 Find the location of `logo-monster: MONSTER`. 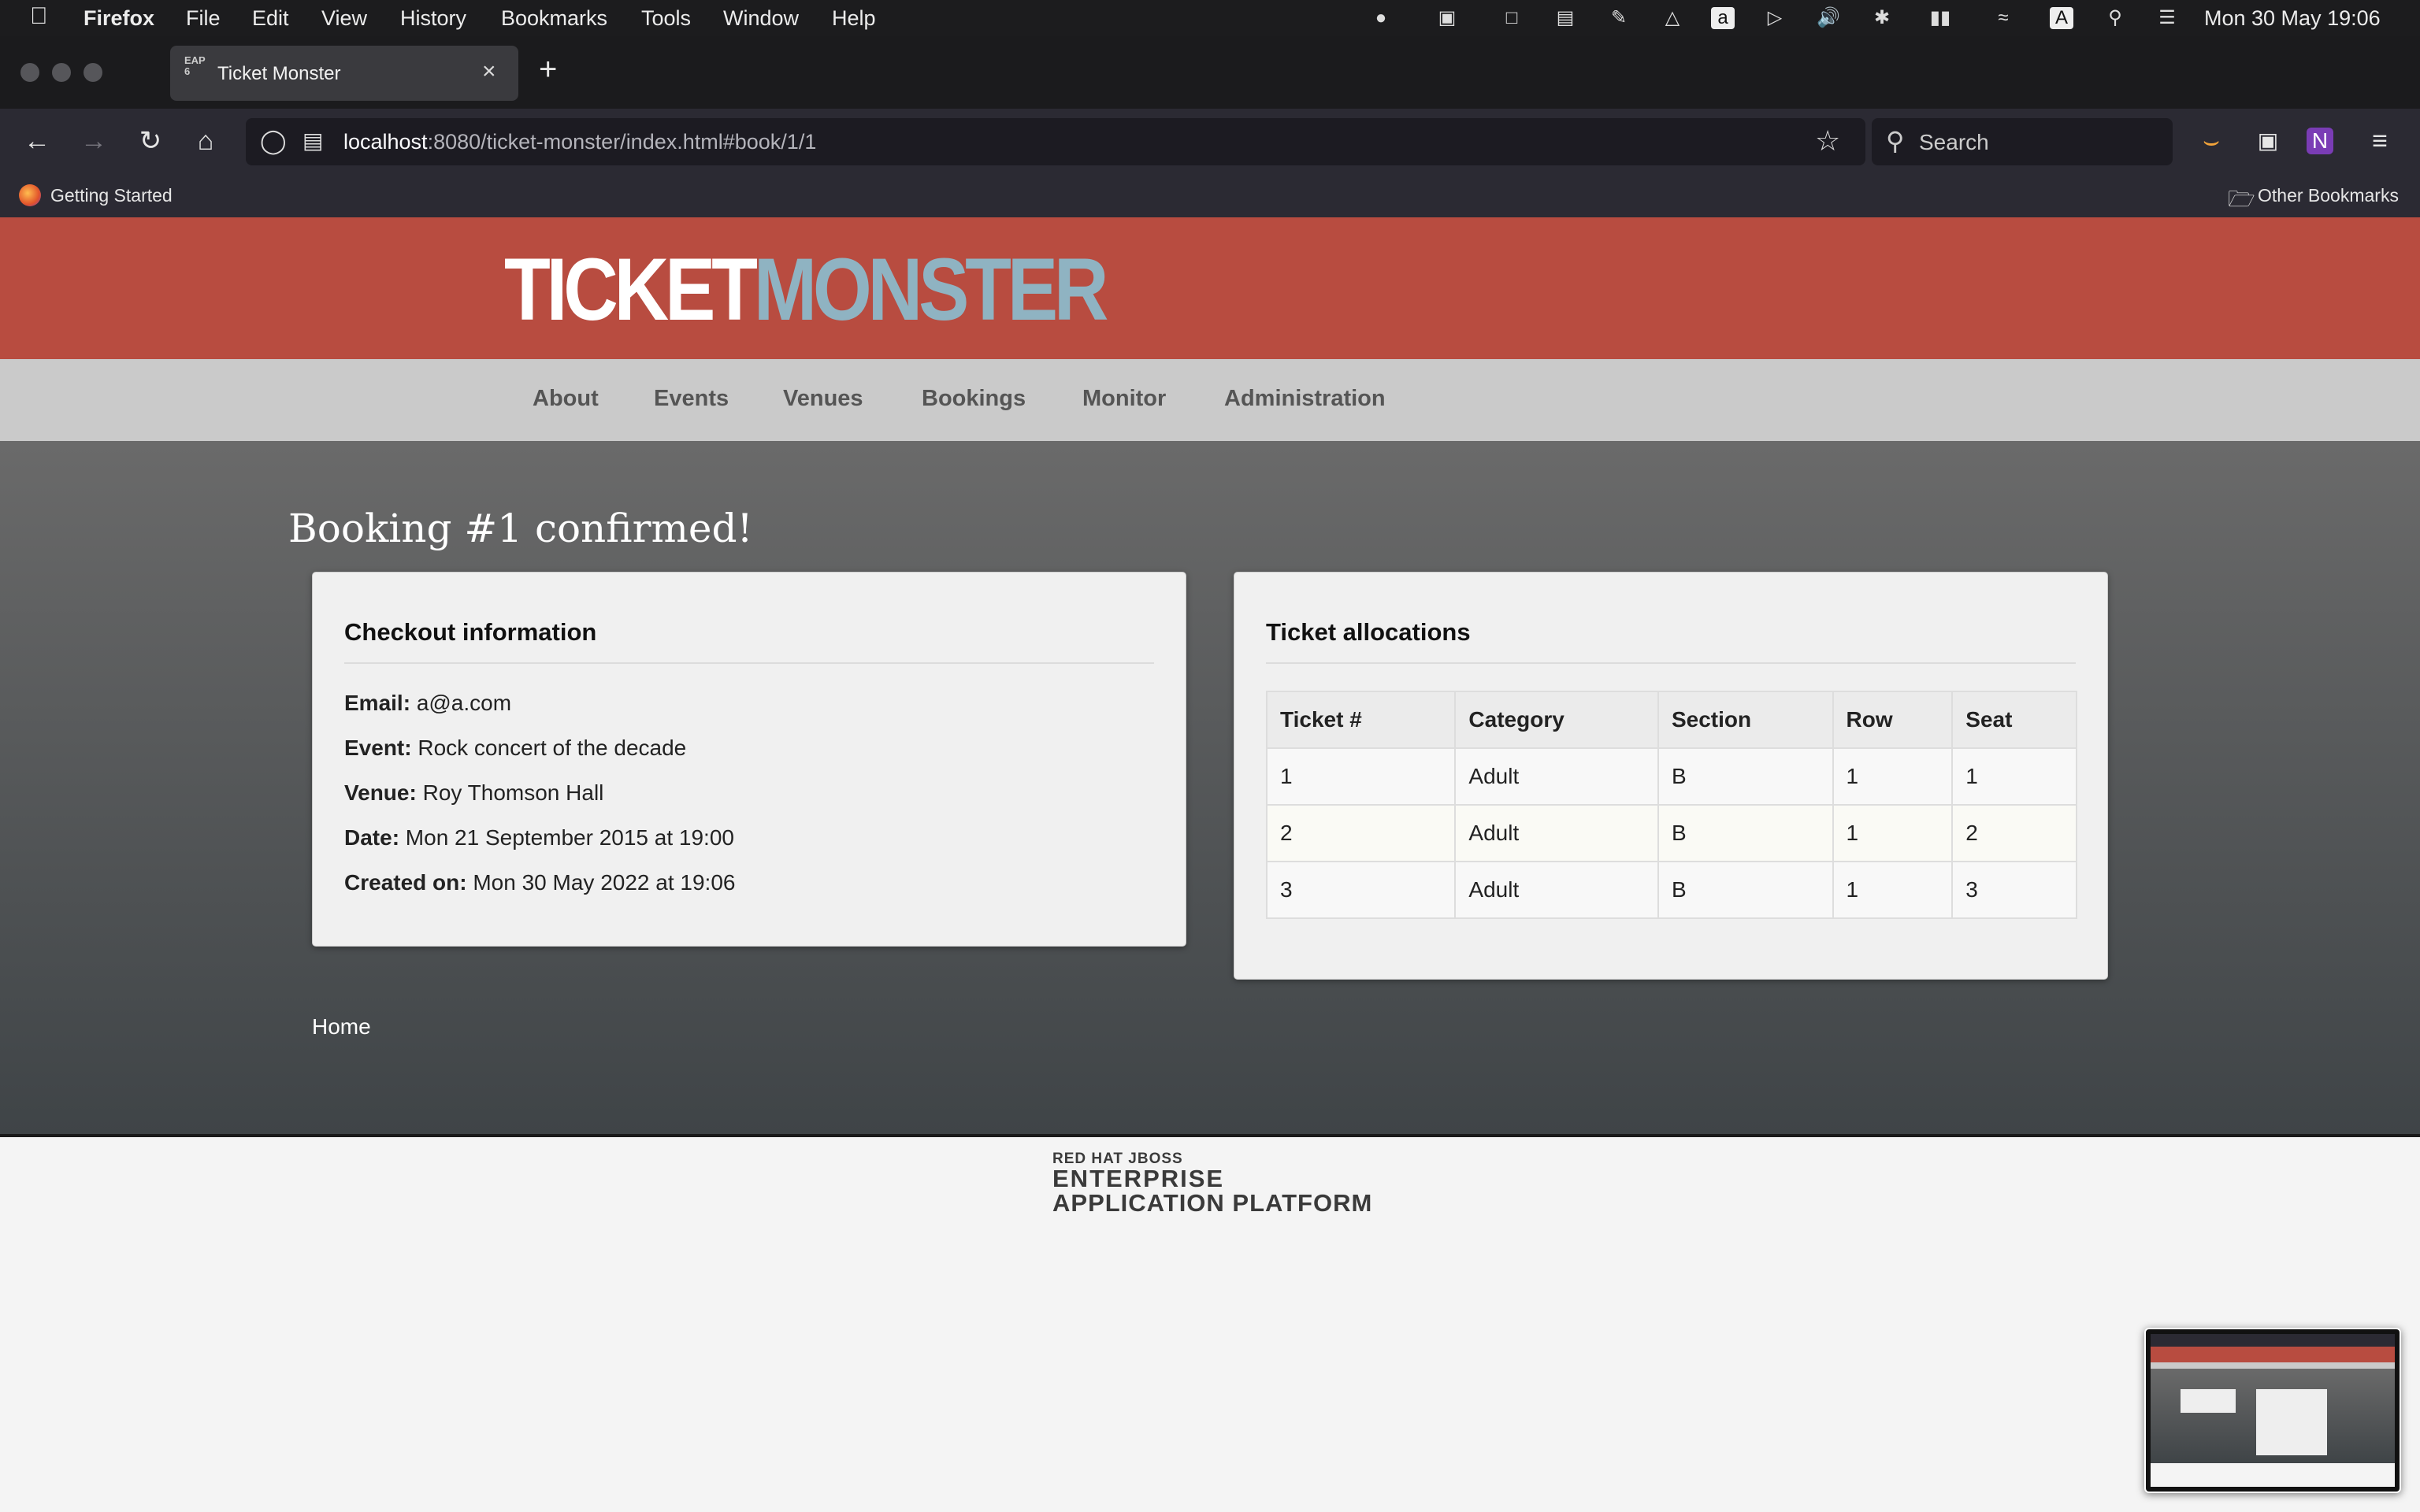

logo-monster: MONSTER is located at coordinates (931, 289).